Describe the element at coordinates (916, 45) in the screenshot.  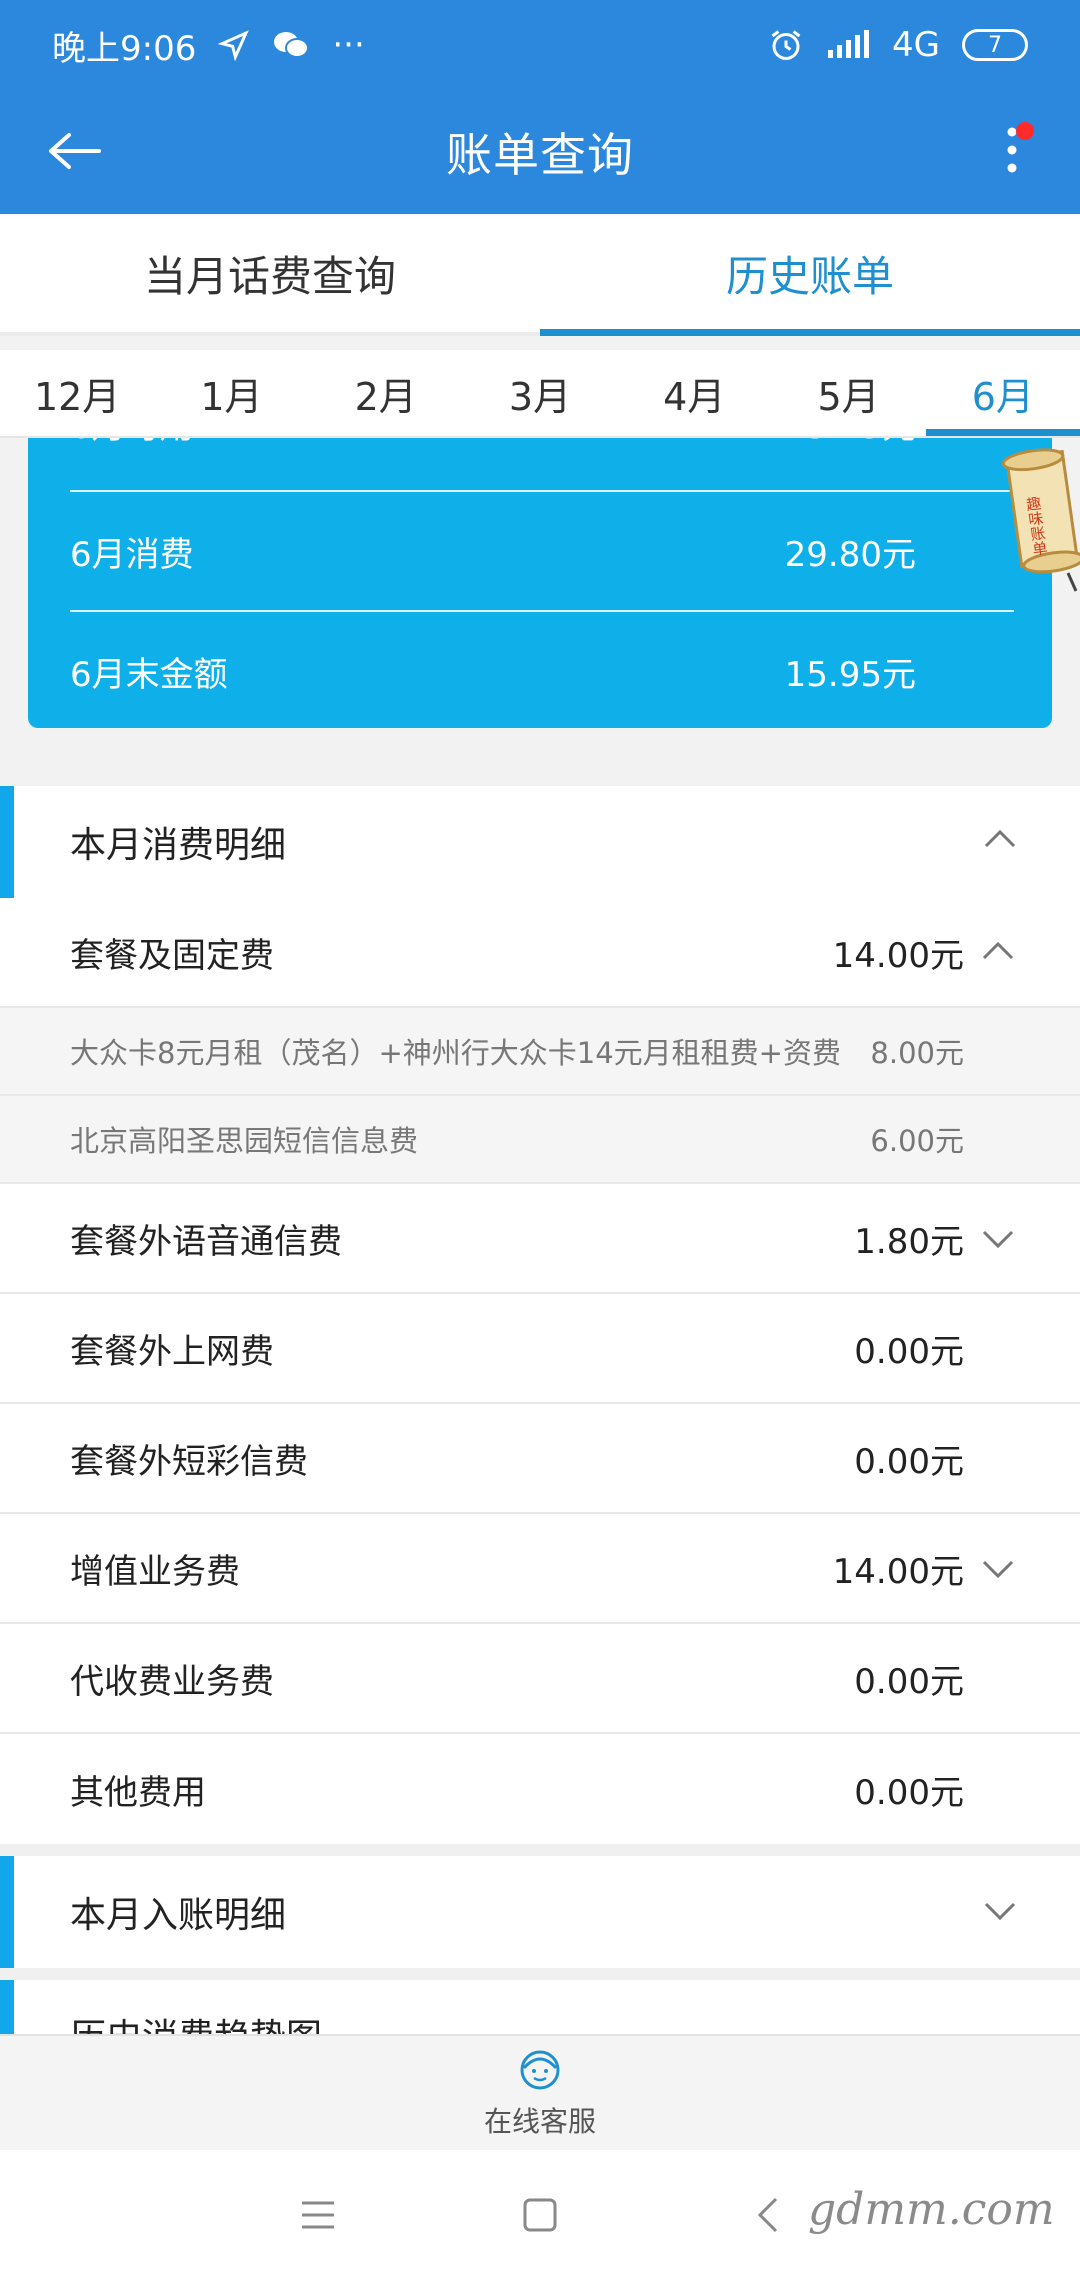
I see `network-type: 4G` at that location.